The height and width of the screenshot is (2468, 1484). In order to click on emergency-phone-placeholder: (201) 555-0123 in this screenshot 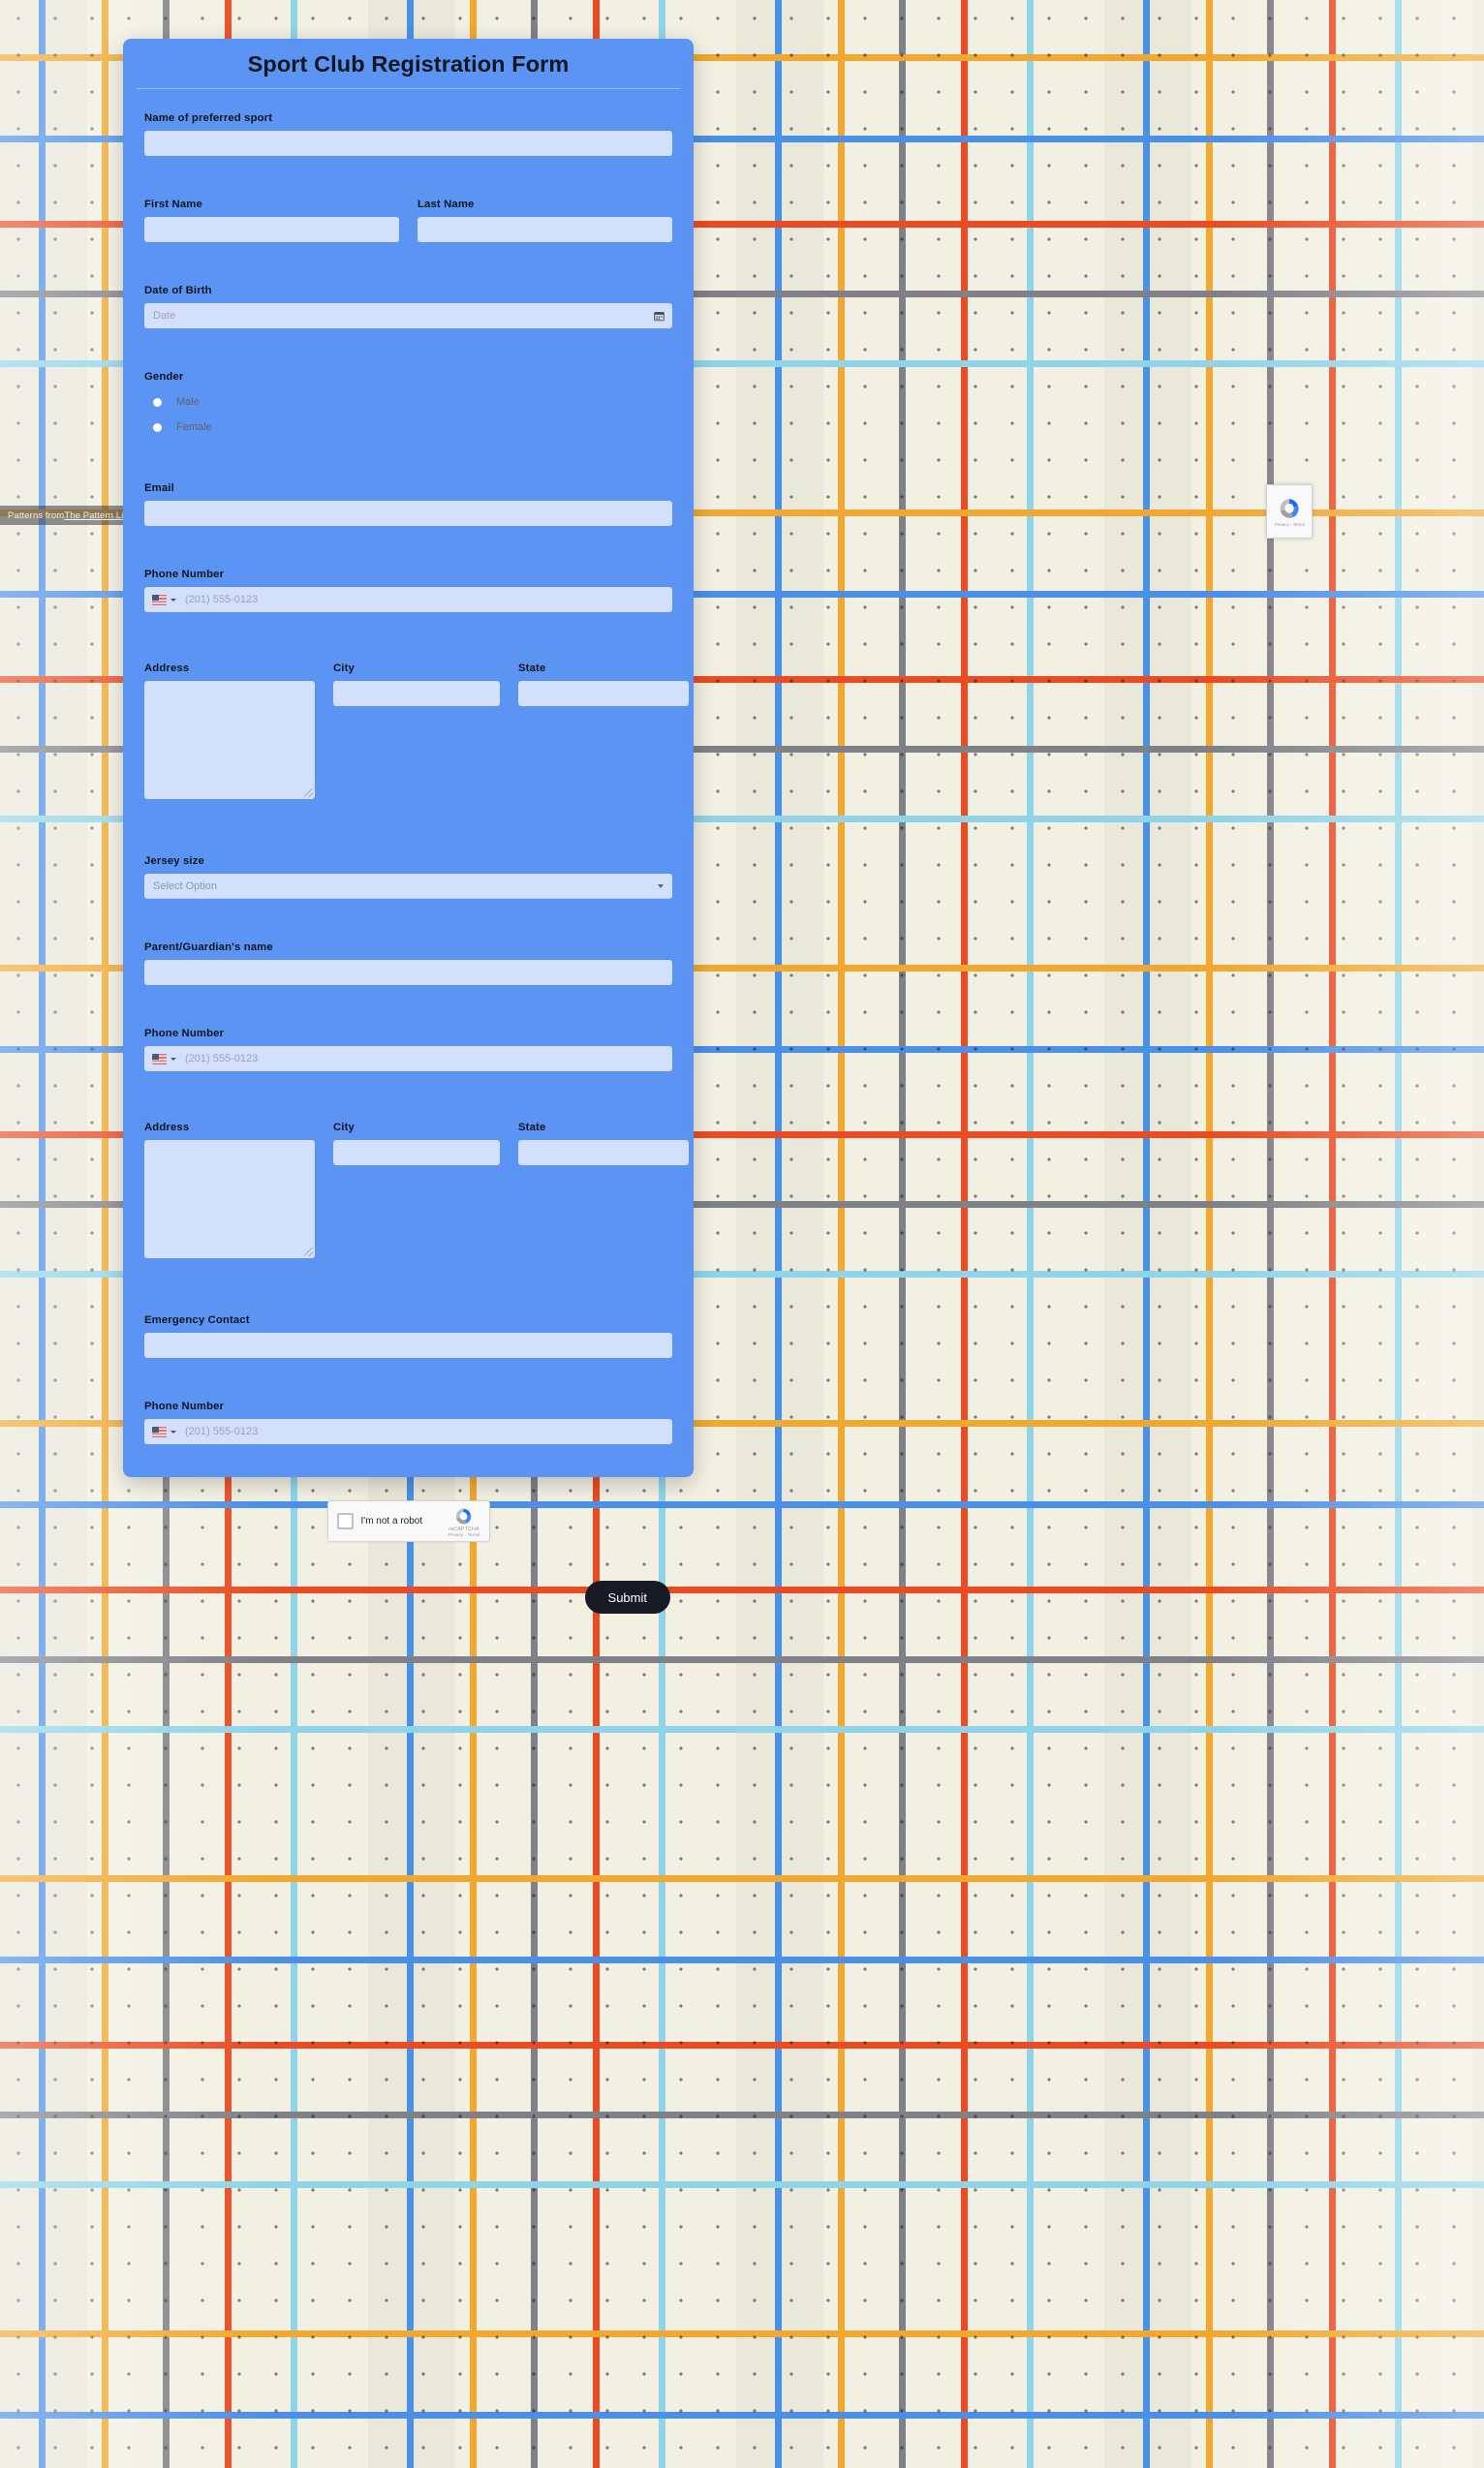, I will do `click(222, 1431)`.